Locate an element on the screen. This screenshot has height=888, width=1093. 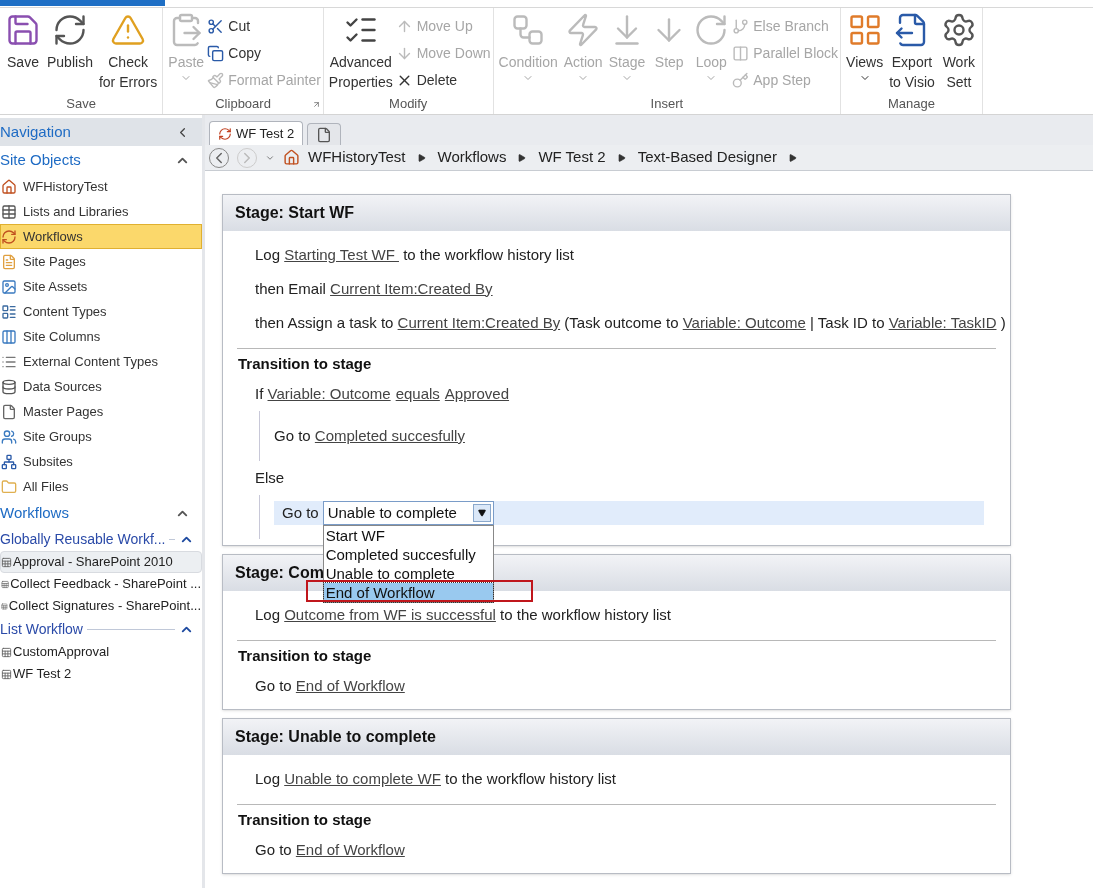
nav-item: All Files is located at coordinates (101, 486).